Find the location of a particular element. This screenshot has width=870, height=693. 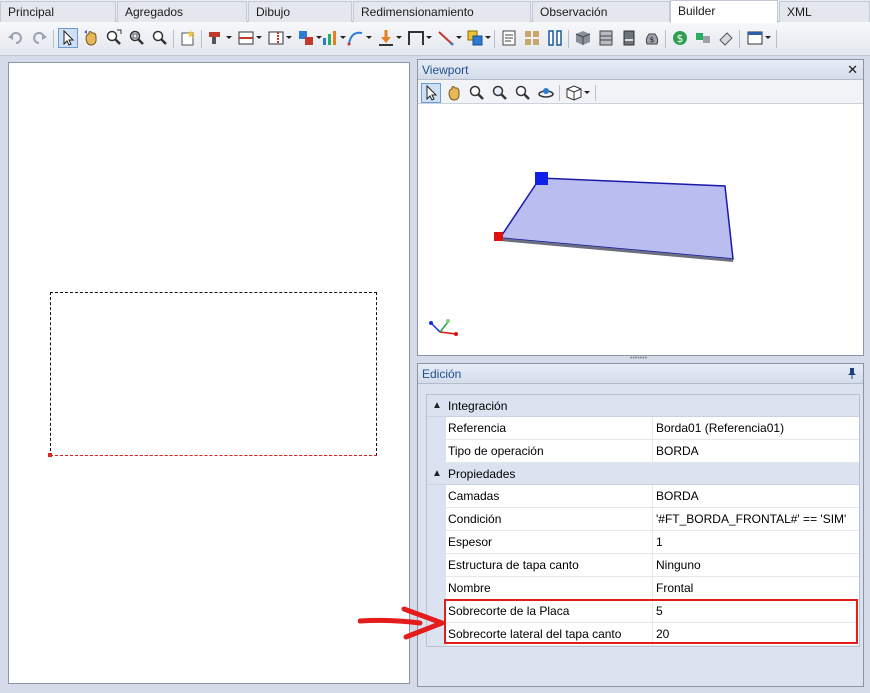

line-tool-icon is located at coordinates (449, 38).